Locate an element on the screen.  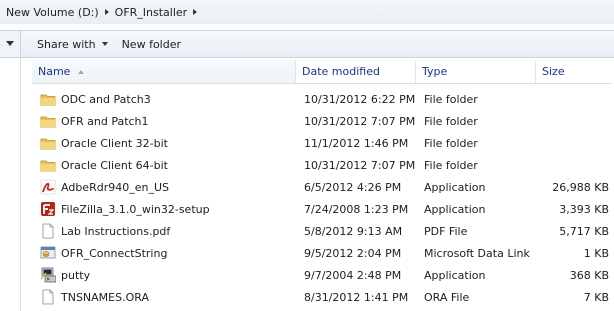
adobe-reader-icon is located at coordinates (48, 187).